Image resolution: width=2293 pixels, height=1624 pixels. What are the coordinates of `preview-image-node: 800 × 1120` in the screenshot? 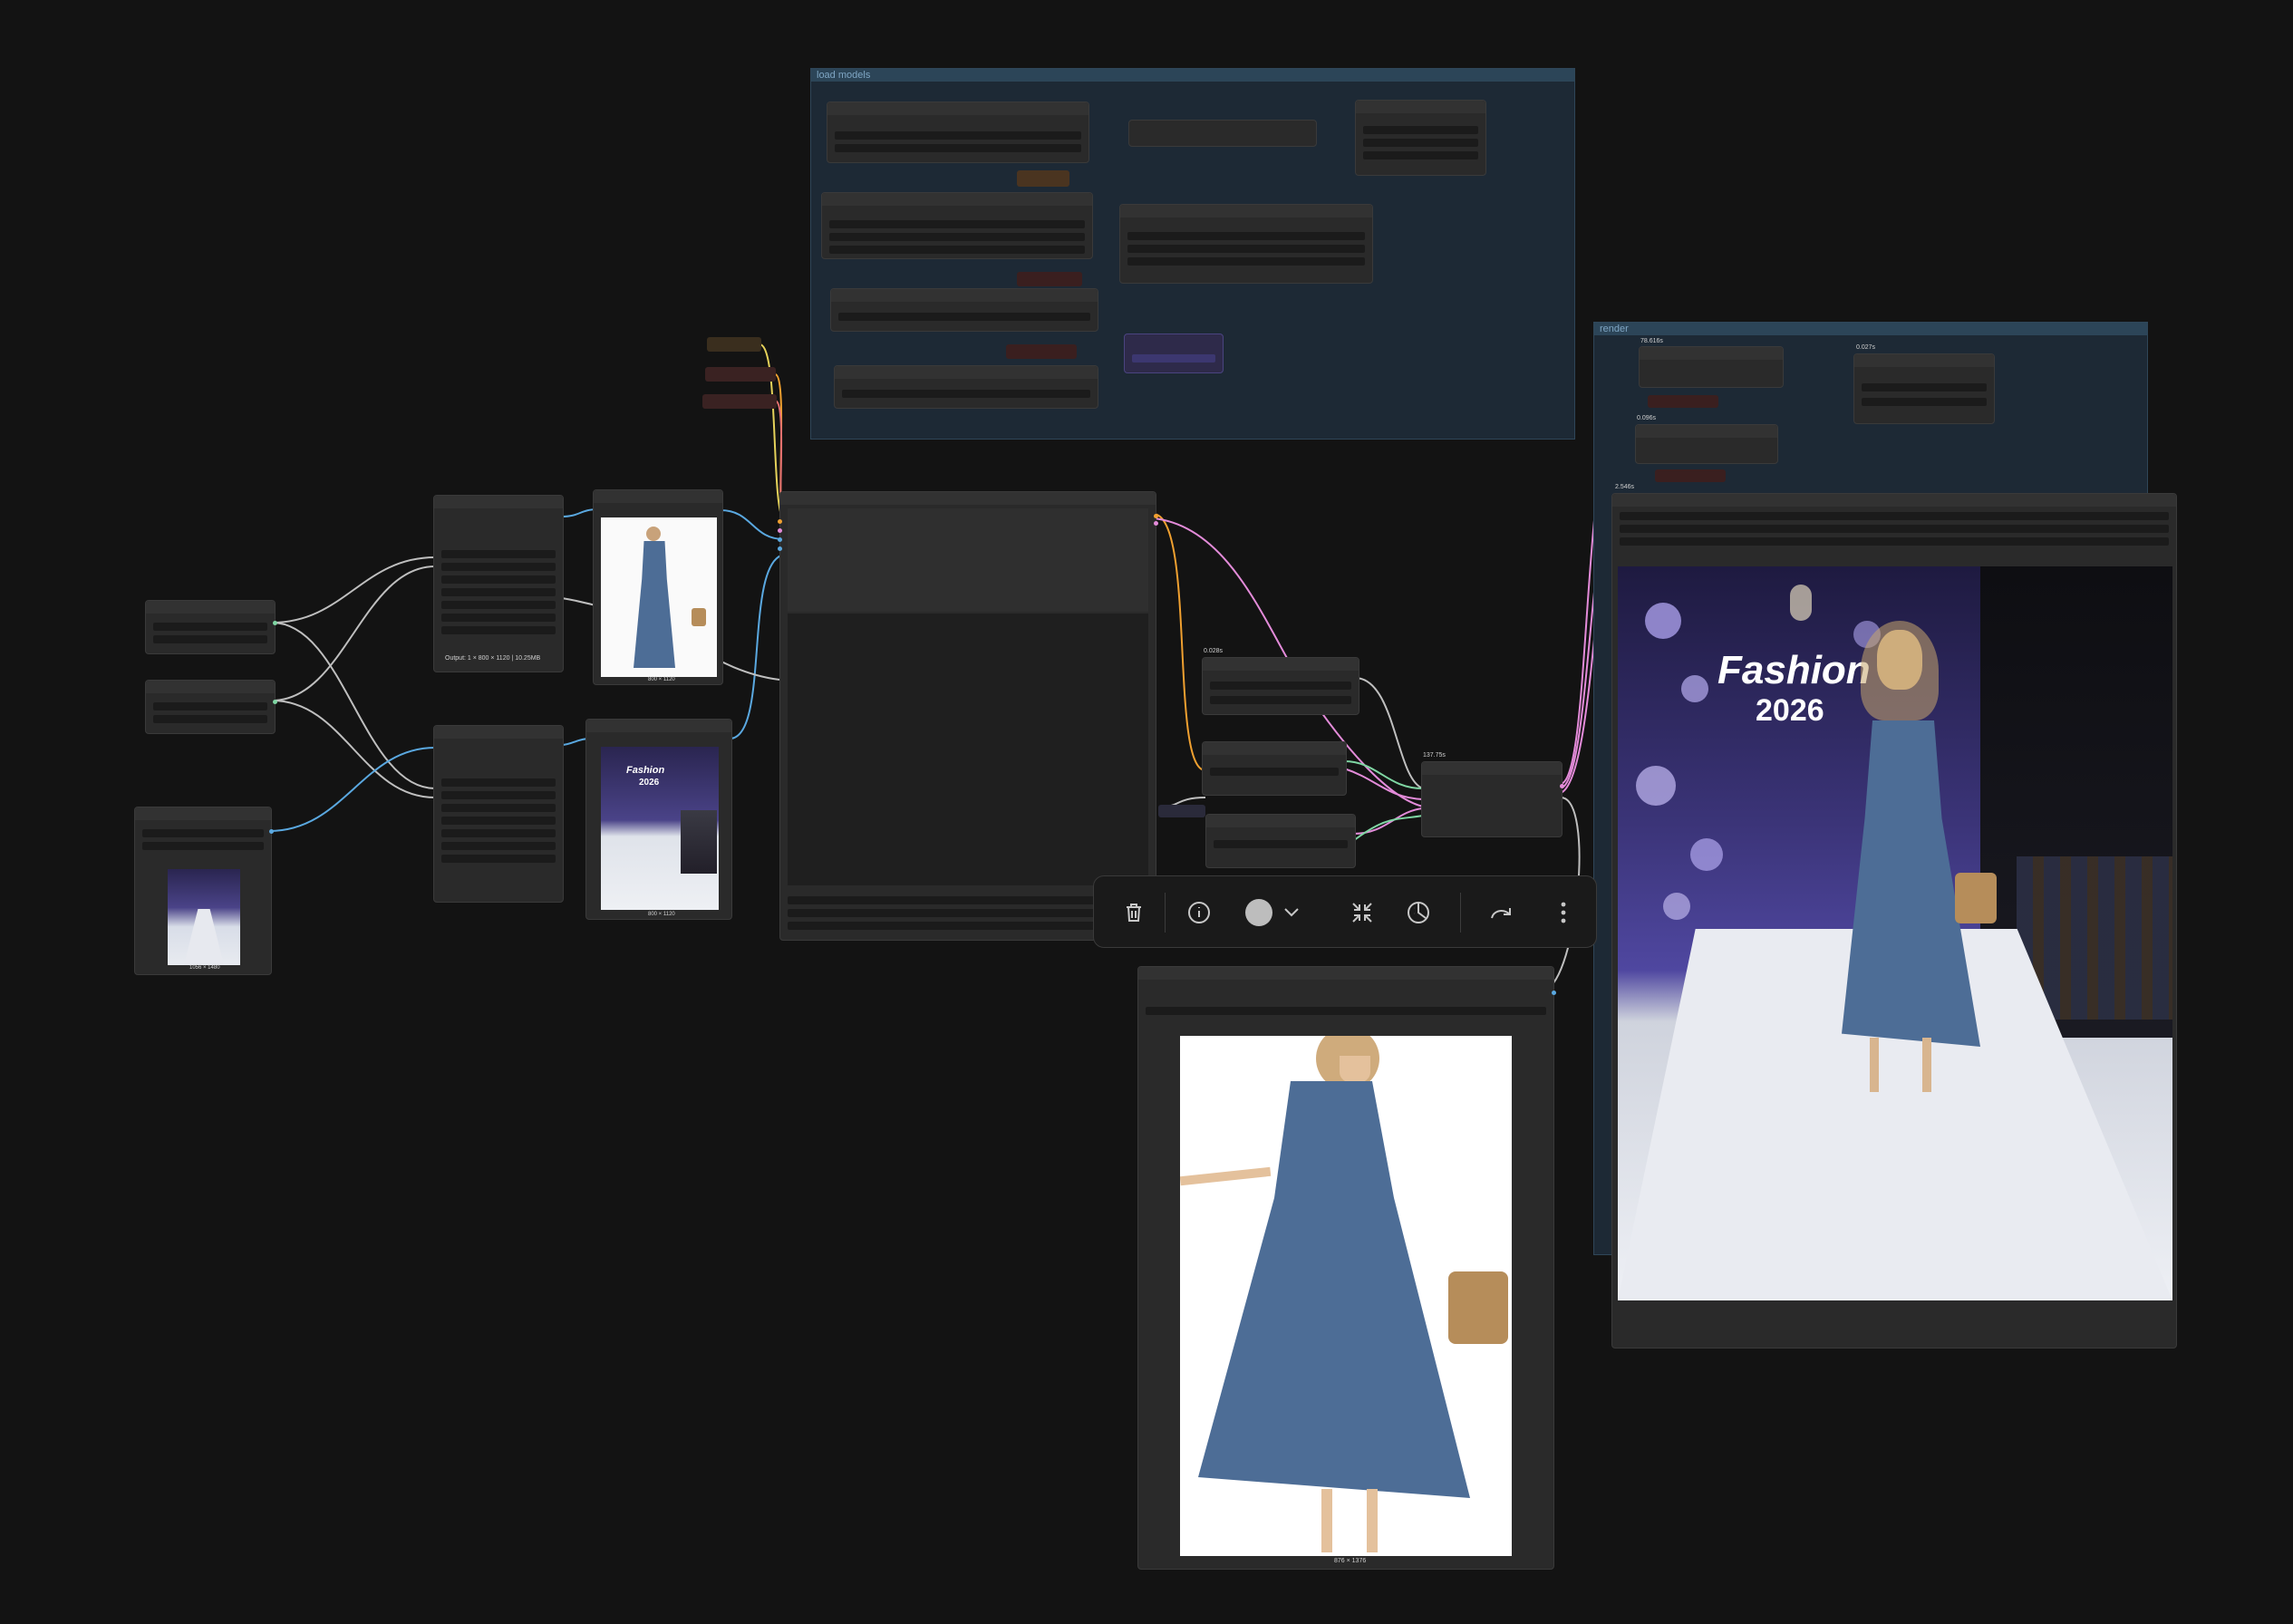 It's located at (658, 587).